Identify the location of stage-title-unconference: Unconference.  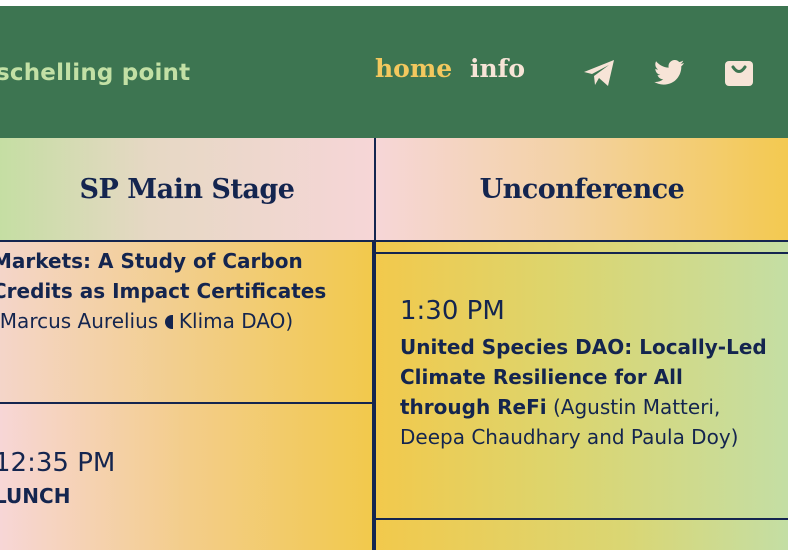
(582, 189).